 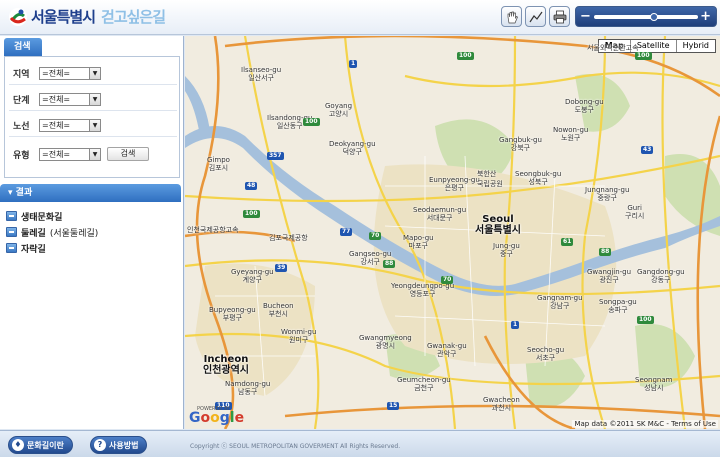 I want to click on type-select: =전체= ▼, so click(x=70, y=154).